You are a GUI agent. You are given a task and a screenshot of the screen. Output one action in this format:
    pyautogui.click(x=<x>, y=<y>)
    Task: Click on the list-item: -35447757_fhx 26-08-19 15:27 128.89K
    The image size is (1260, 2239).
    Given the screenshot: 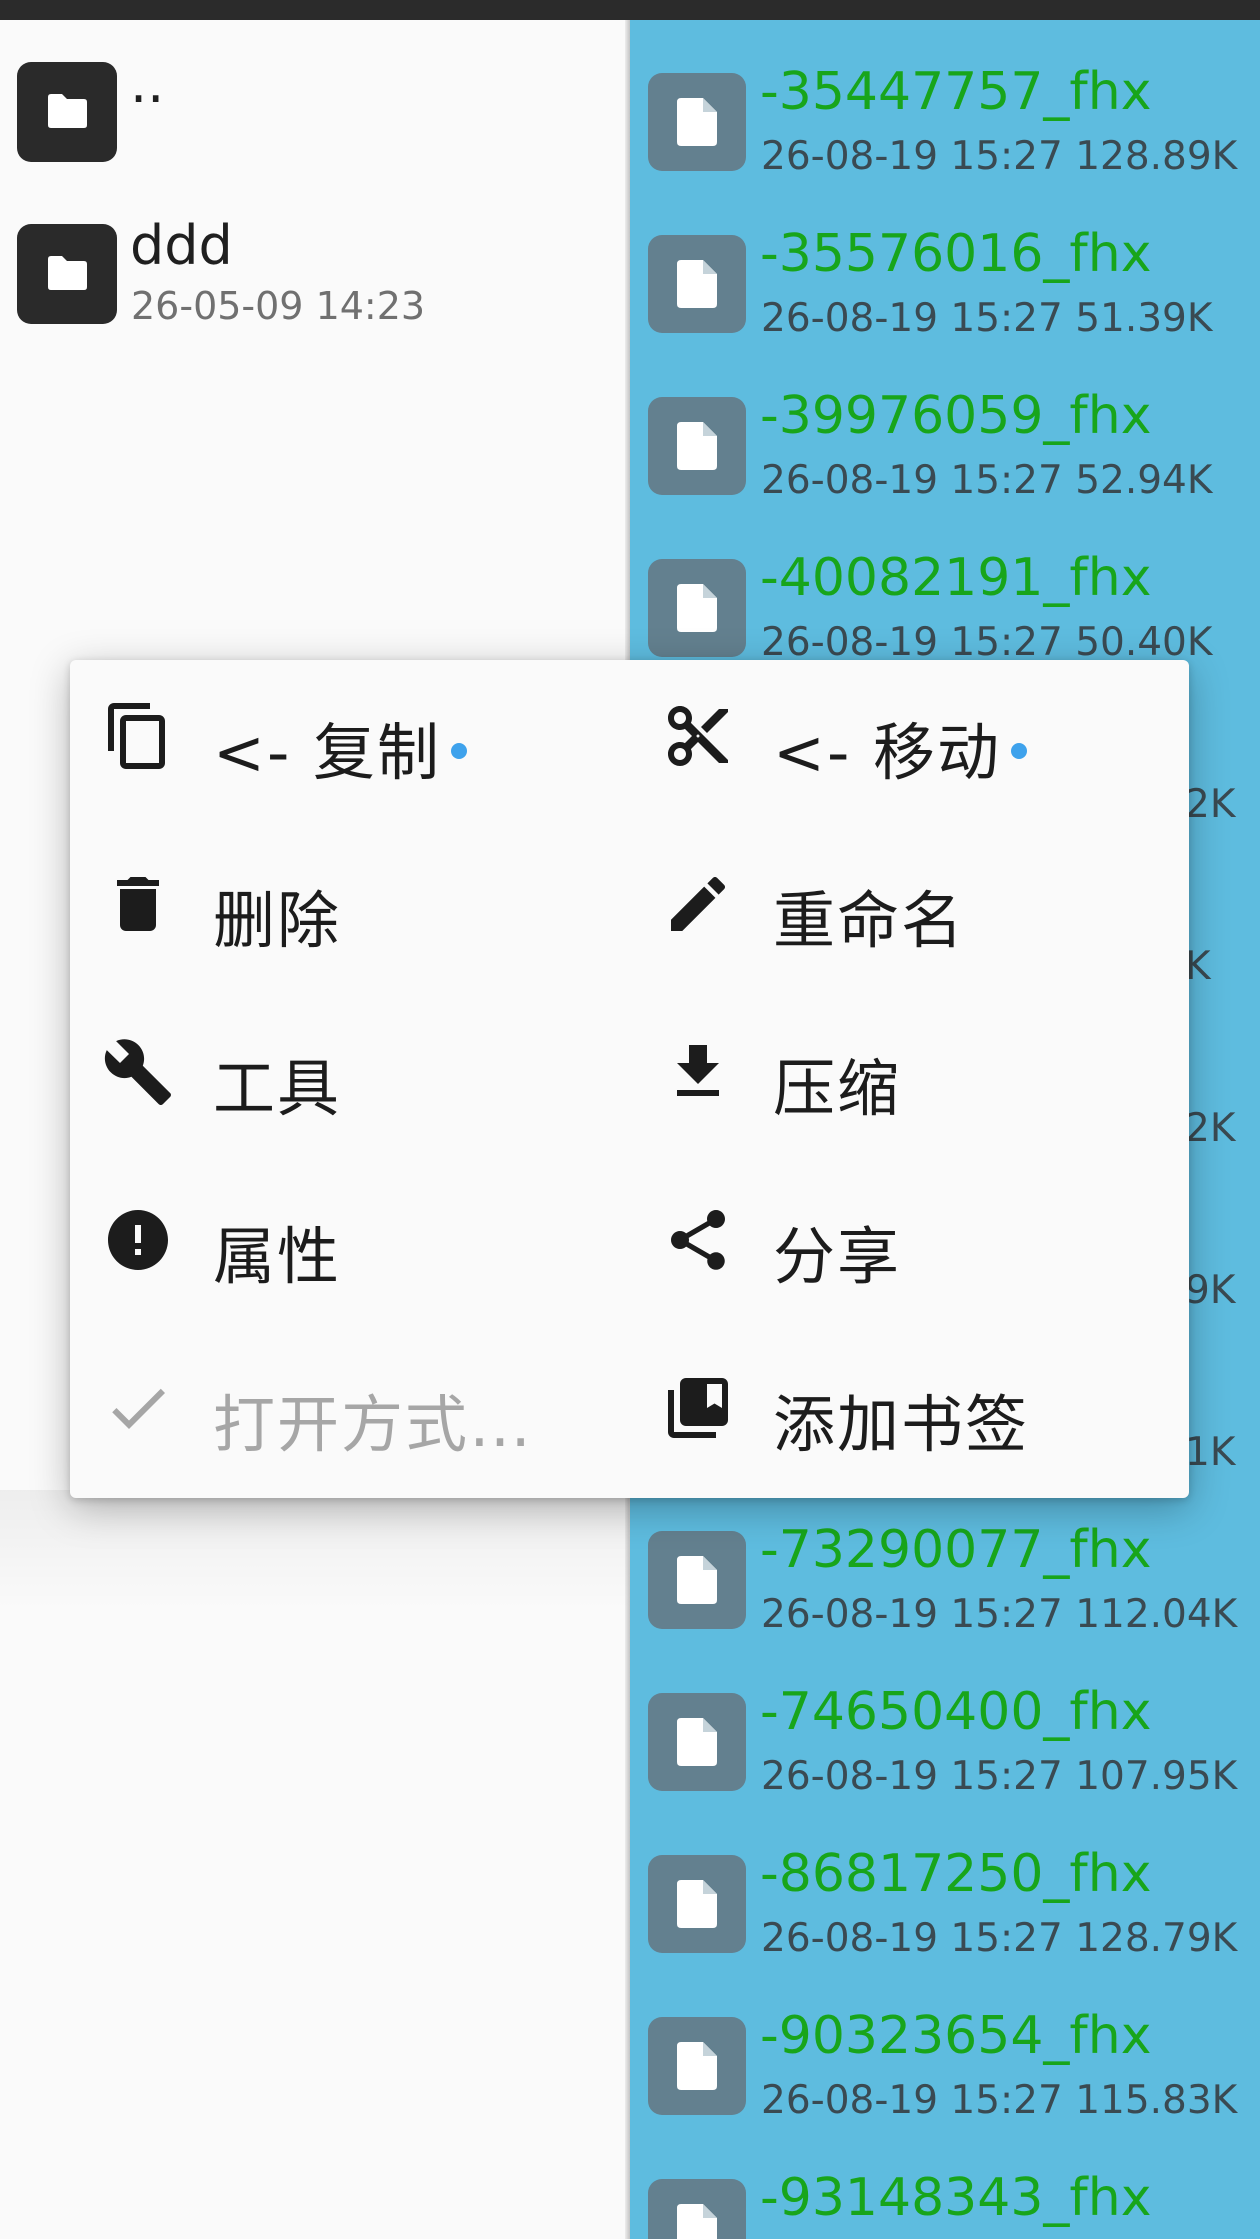 What is the action you would take?
    pyautogui.click(x=945, y=101)
    